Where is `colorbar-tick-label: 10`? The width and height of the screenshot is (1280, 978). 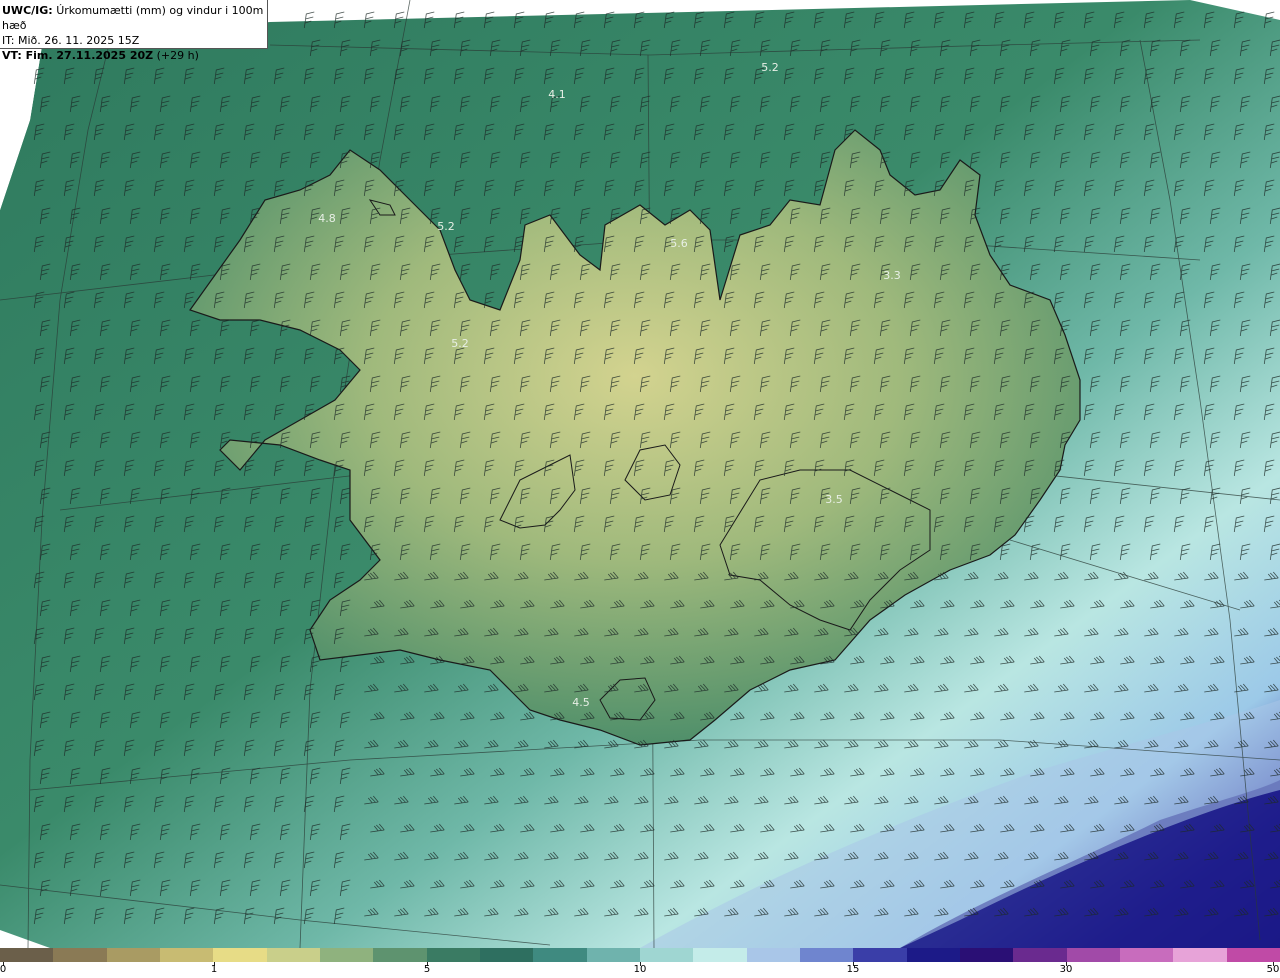 colorbar-tick-label: 10 is located at coordinates (640, 969).